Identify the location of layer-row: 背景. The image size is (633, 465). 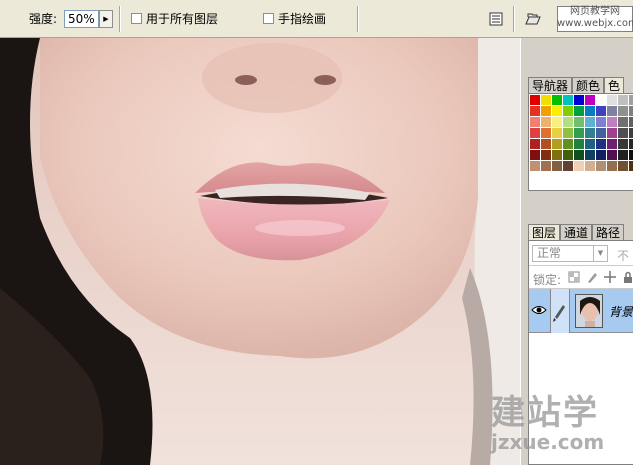
(581, 311).